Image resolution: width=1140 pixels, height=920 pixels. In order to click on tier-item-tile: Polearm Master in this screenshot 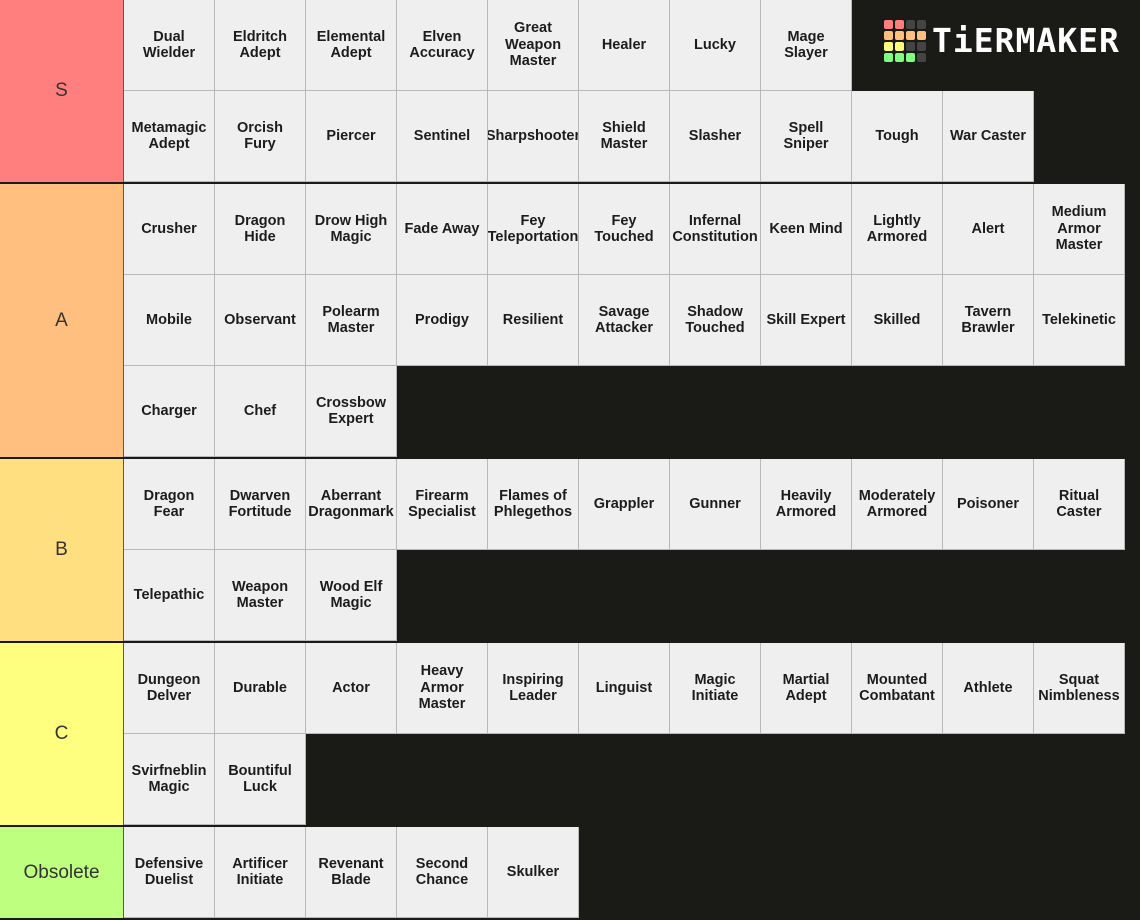, I will do `click(351, 320)`.